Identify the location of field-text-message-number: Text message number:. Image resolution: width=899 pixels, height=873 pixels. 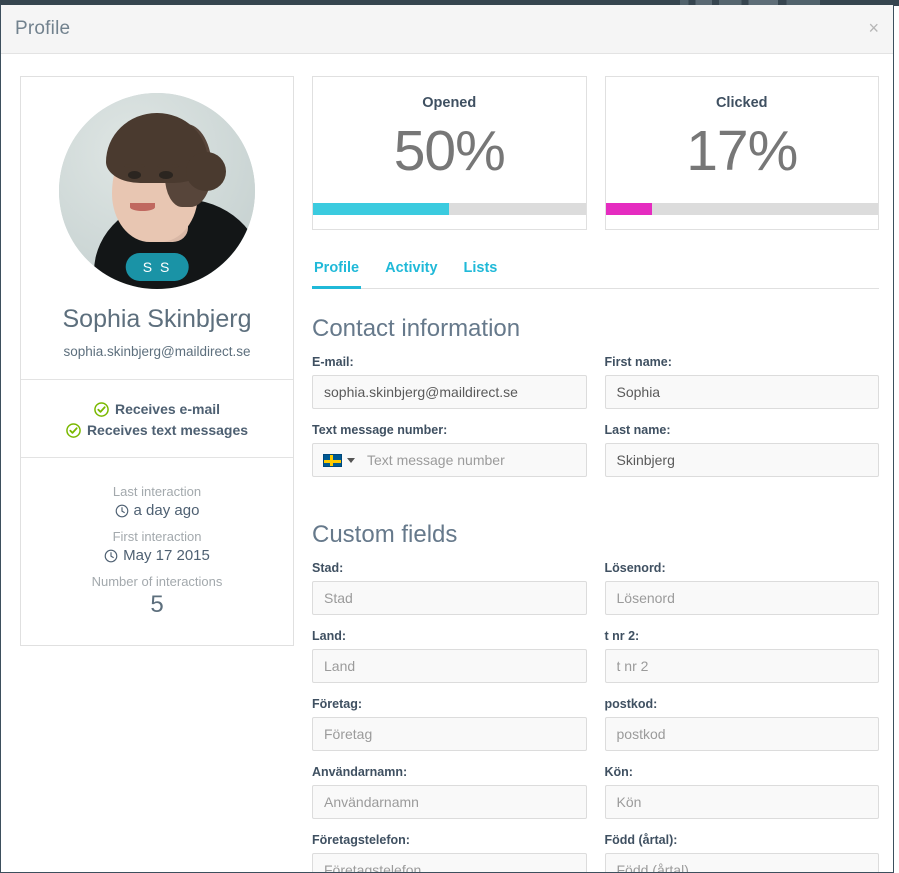
(449, 450).